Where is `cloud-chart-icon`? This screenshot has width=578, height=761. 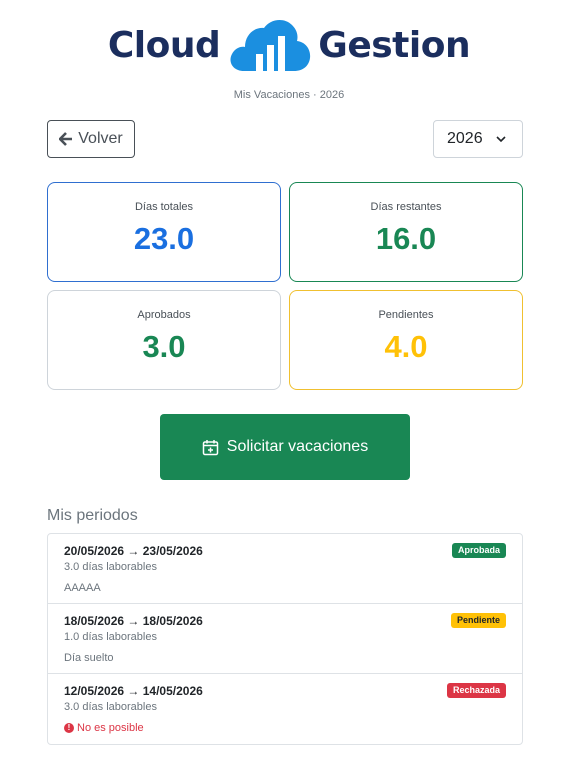
cloud-chart-icon is located at coordinates (270, 45).